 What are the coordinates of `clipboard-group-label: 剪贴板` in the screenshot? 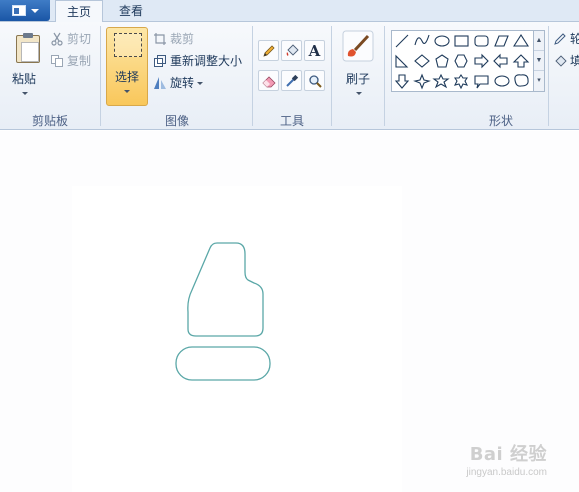 It's located at (49, 121).